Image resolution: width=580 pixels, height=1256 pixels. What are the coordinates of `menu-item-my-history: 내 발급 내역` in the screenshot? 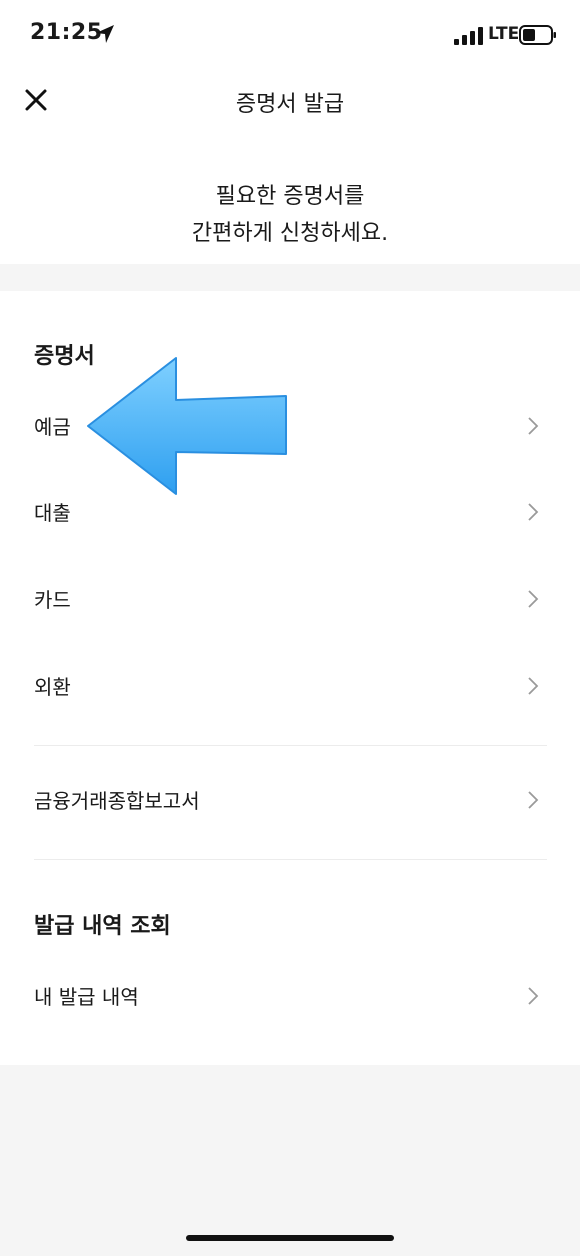 It's located at (290, 997).